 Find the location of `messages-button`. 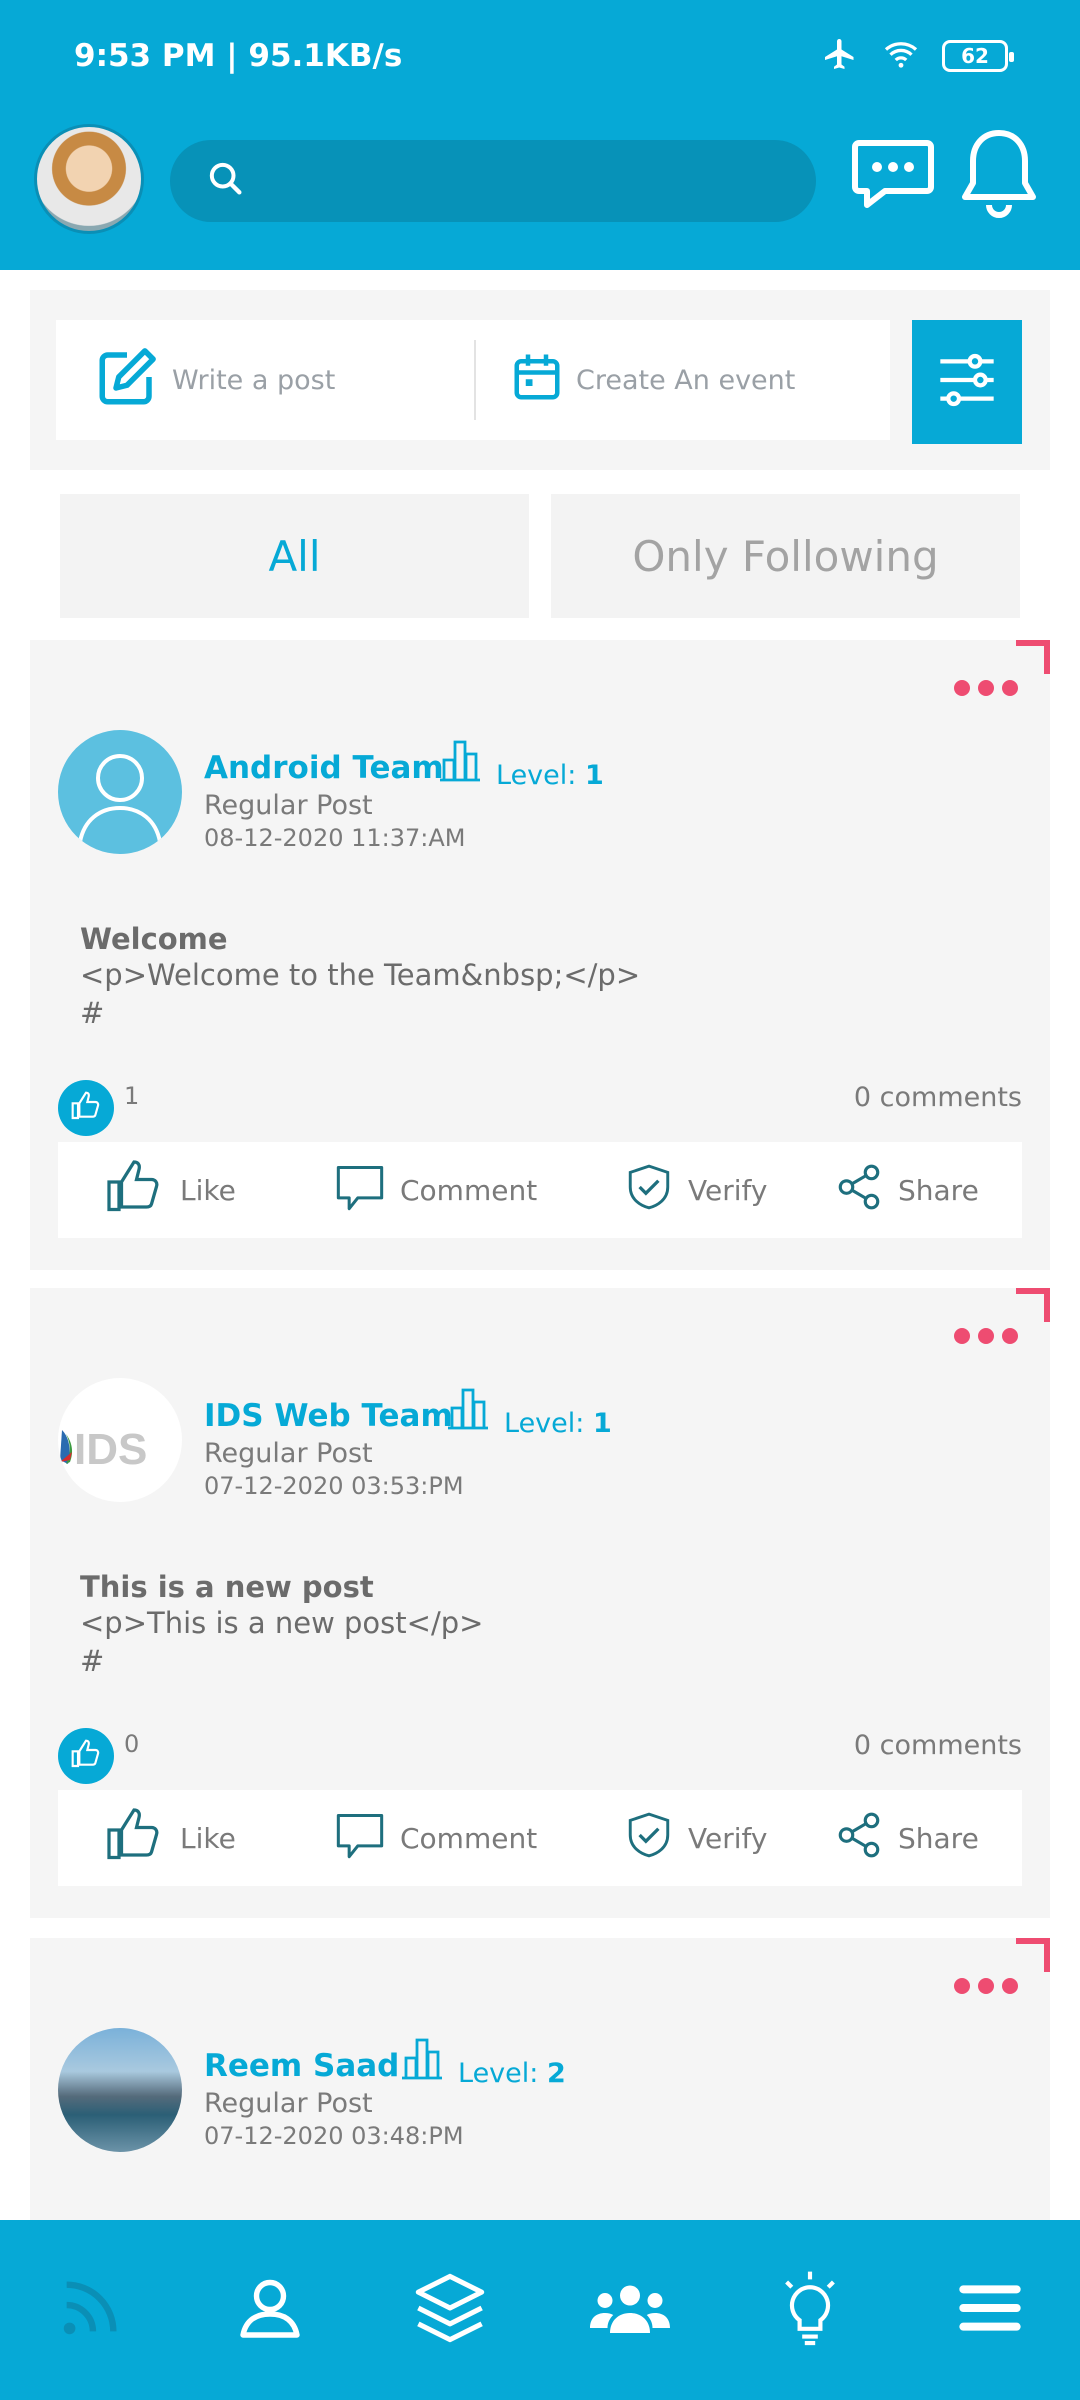

messages-button is located at coordinates (893, 177).